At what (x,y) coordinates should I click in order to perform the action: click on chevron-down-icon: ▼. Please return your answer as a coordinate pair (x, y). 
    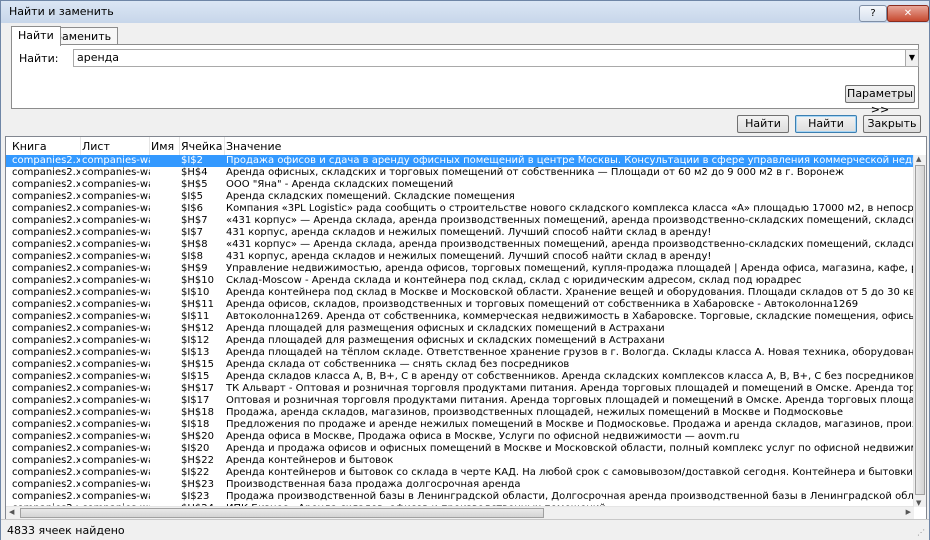
    Looking at the image, I should click on (912, 58).